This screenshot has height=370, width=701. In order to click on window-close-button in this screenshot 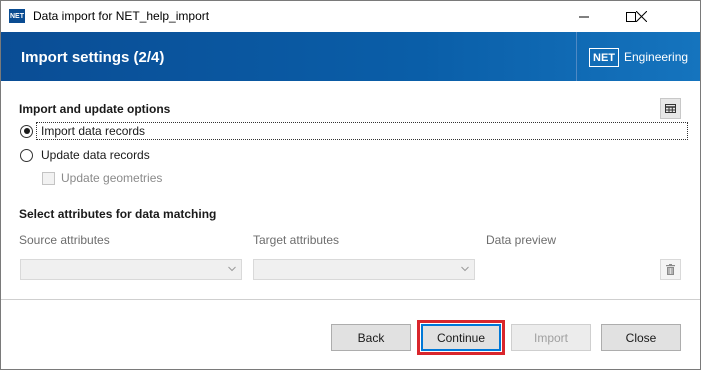, I will do `click(641, 16)`.